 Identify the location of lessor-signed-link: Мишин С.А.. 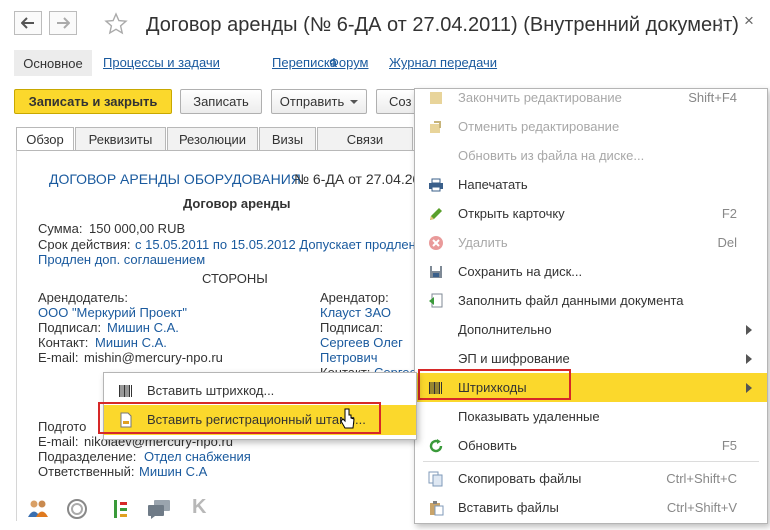
(143, 327).